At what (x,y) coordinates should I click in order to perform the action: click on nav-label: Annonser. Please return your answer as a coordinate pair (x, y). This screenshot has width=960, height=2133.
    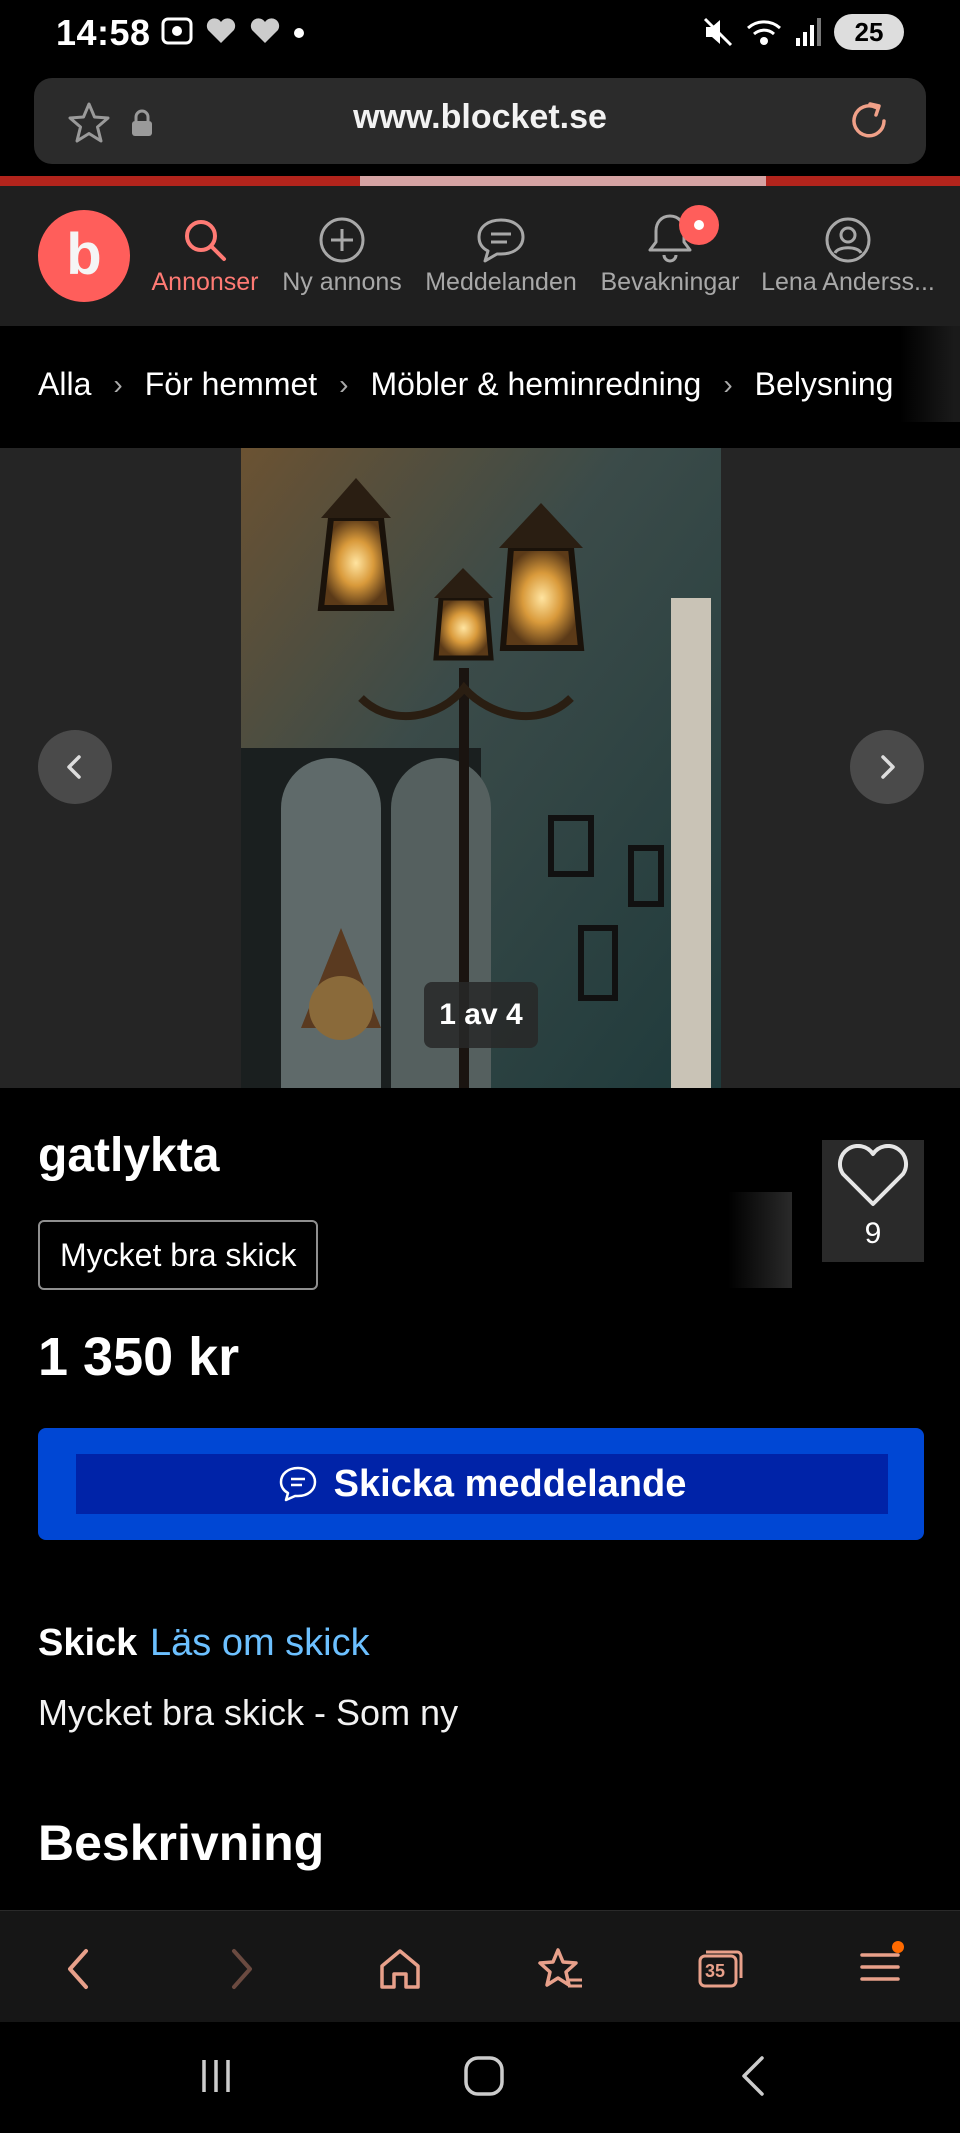
    Looking at the image, I should click on (205, 282).